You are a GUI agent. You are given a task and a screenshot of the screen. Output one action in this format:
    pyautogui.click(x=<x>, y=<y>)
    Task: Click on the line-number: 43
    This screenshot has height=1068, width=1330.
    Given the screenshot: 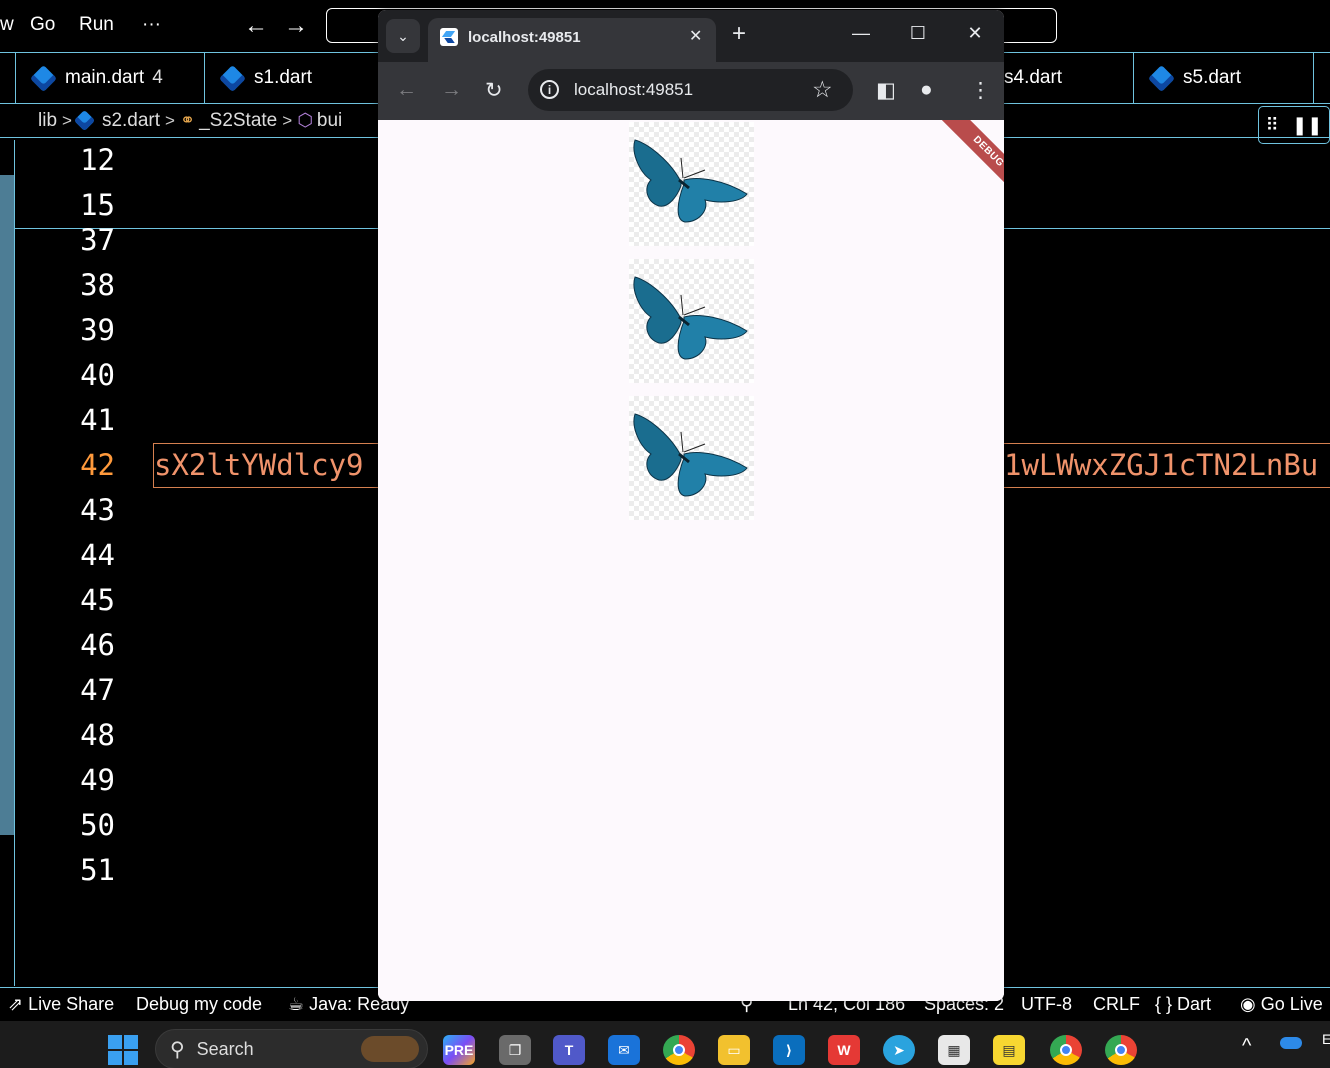 What is the action you would take?
    pyautogui.click(x=97, y=510)
    